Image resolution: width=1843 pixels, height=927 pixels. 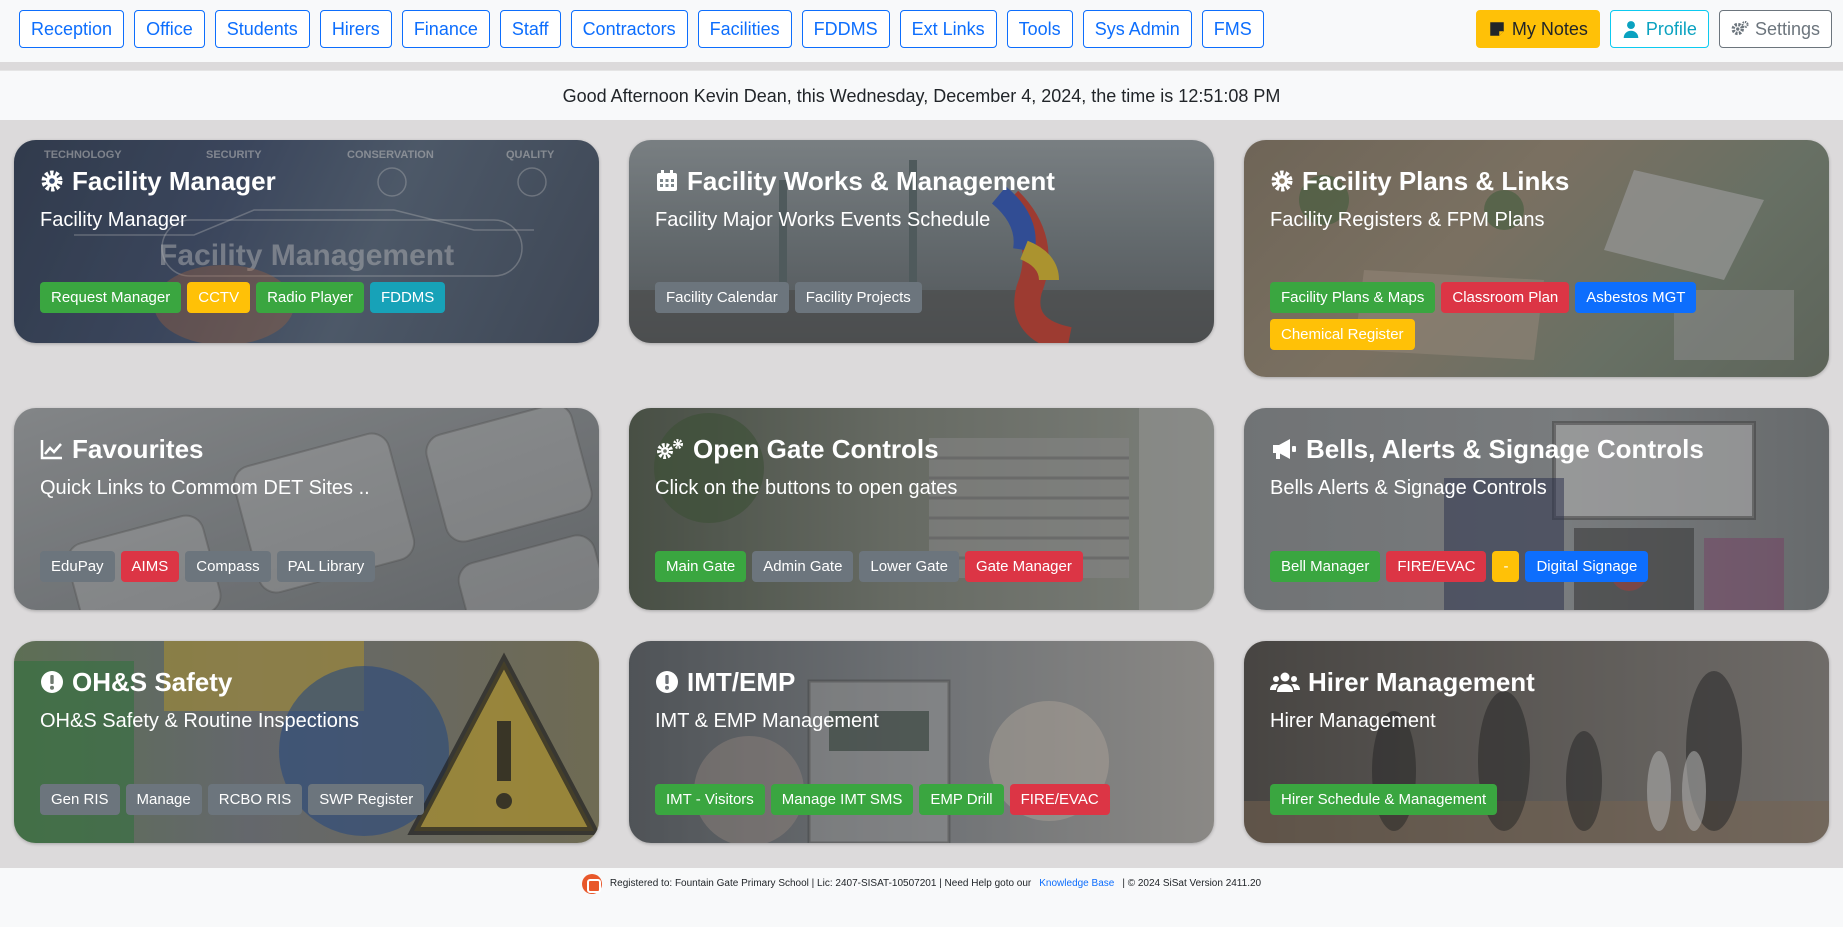 I want to click on radio-player-button: Radio Player, so click(x=310, y=297).